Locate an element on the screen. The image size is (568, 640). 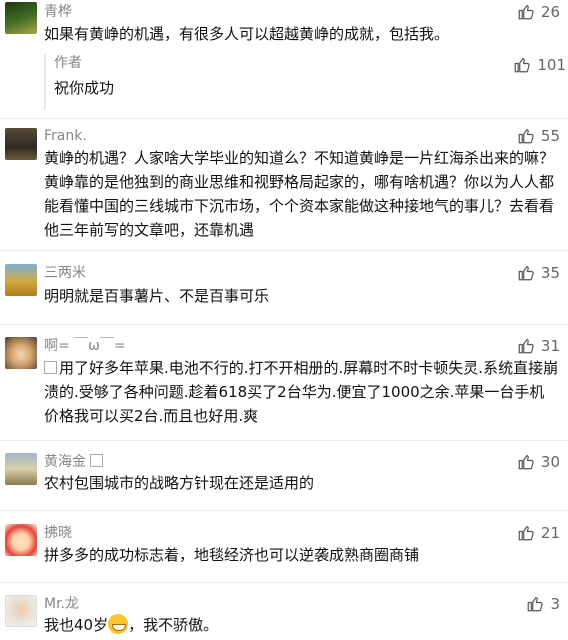
commenter-name: Mr.龙 is located at coordinates (61, 604).